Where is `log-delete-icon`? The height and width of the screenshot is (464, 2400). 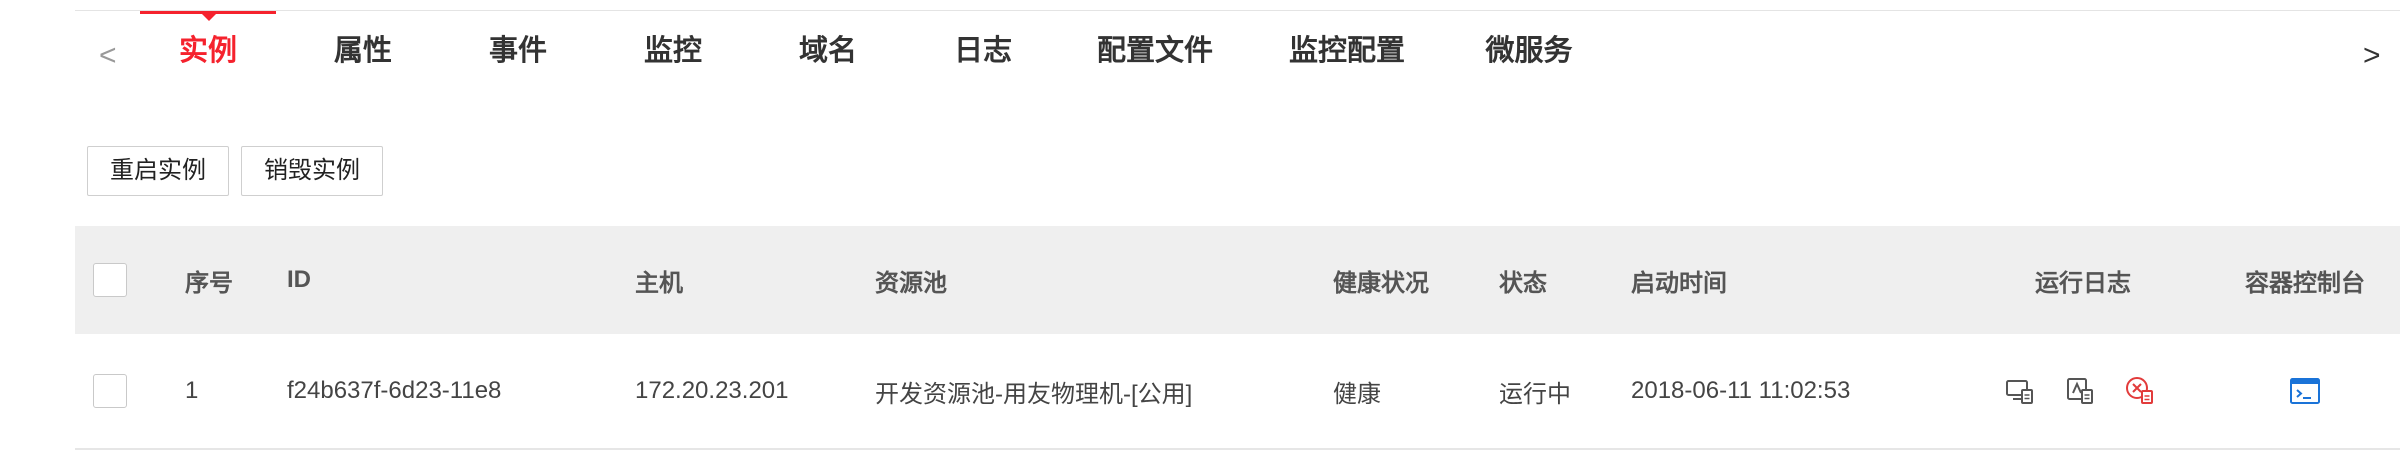 log-delete-icon is located at coordinates (2140, 391).